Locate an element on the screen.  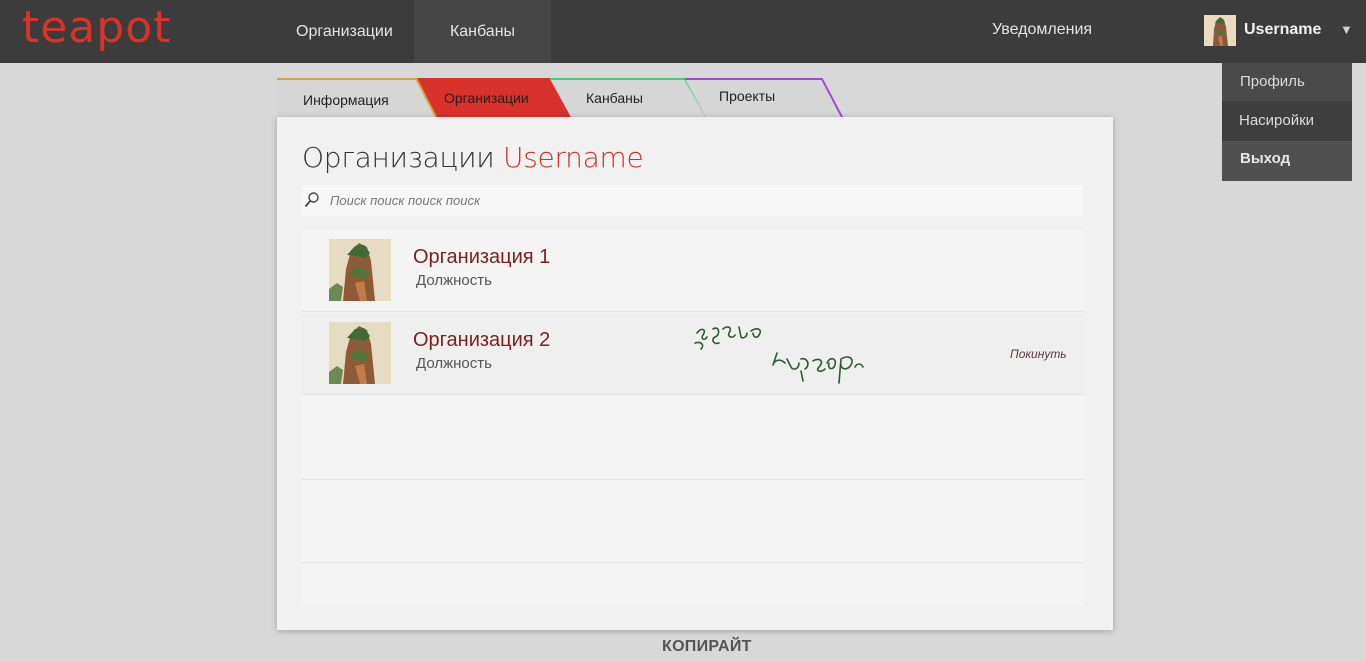
tab-projects: Проекты is located at coordinates (765, 98).